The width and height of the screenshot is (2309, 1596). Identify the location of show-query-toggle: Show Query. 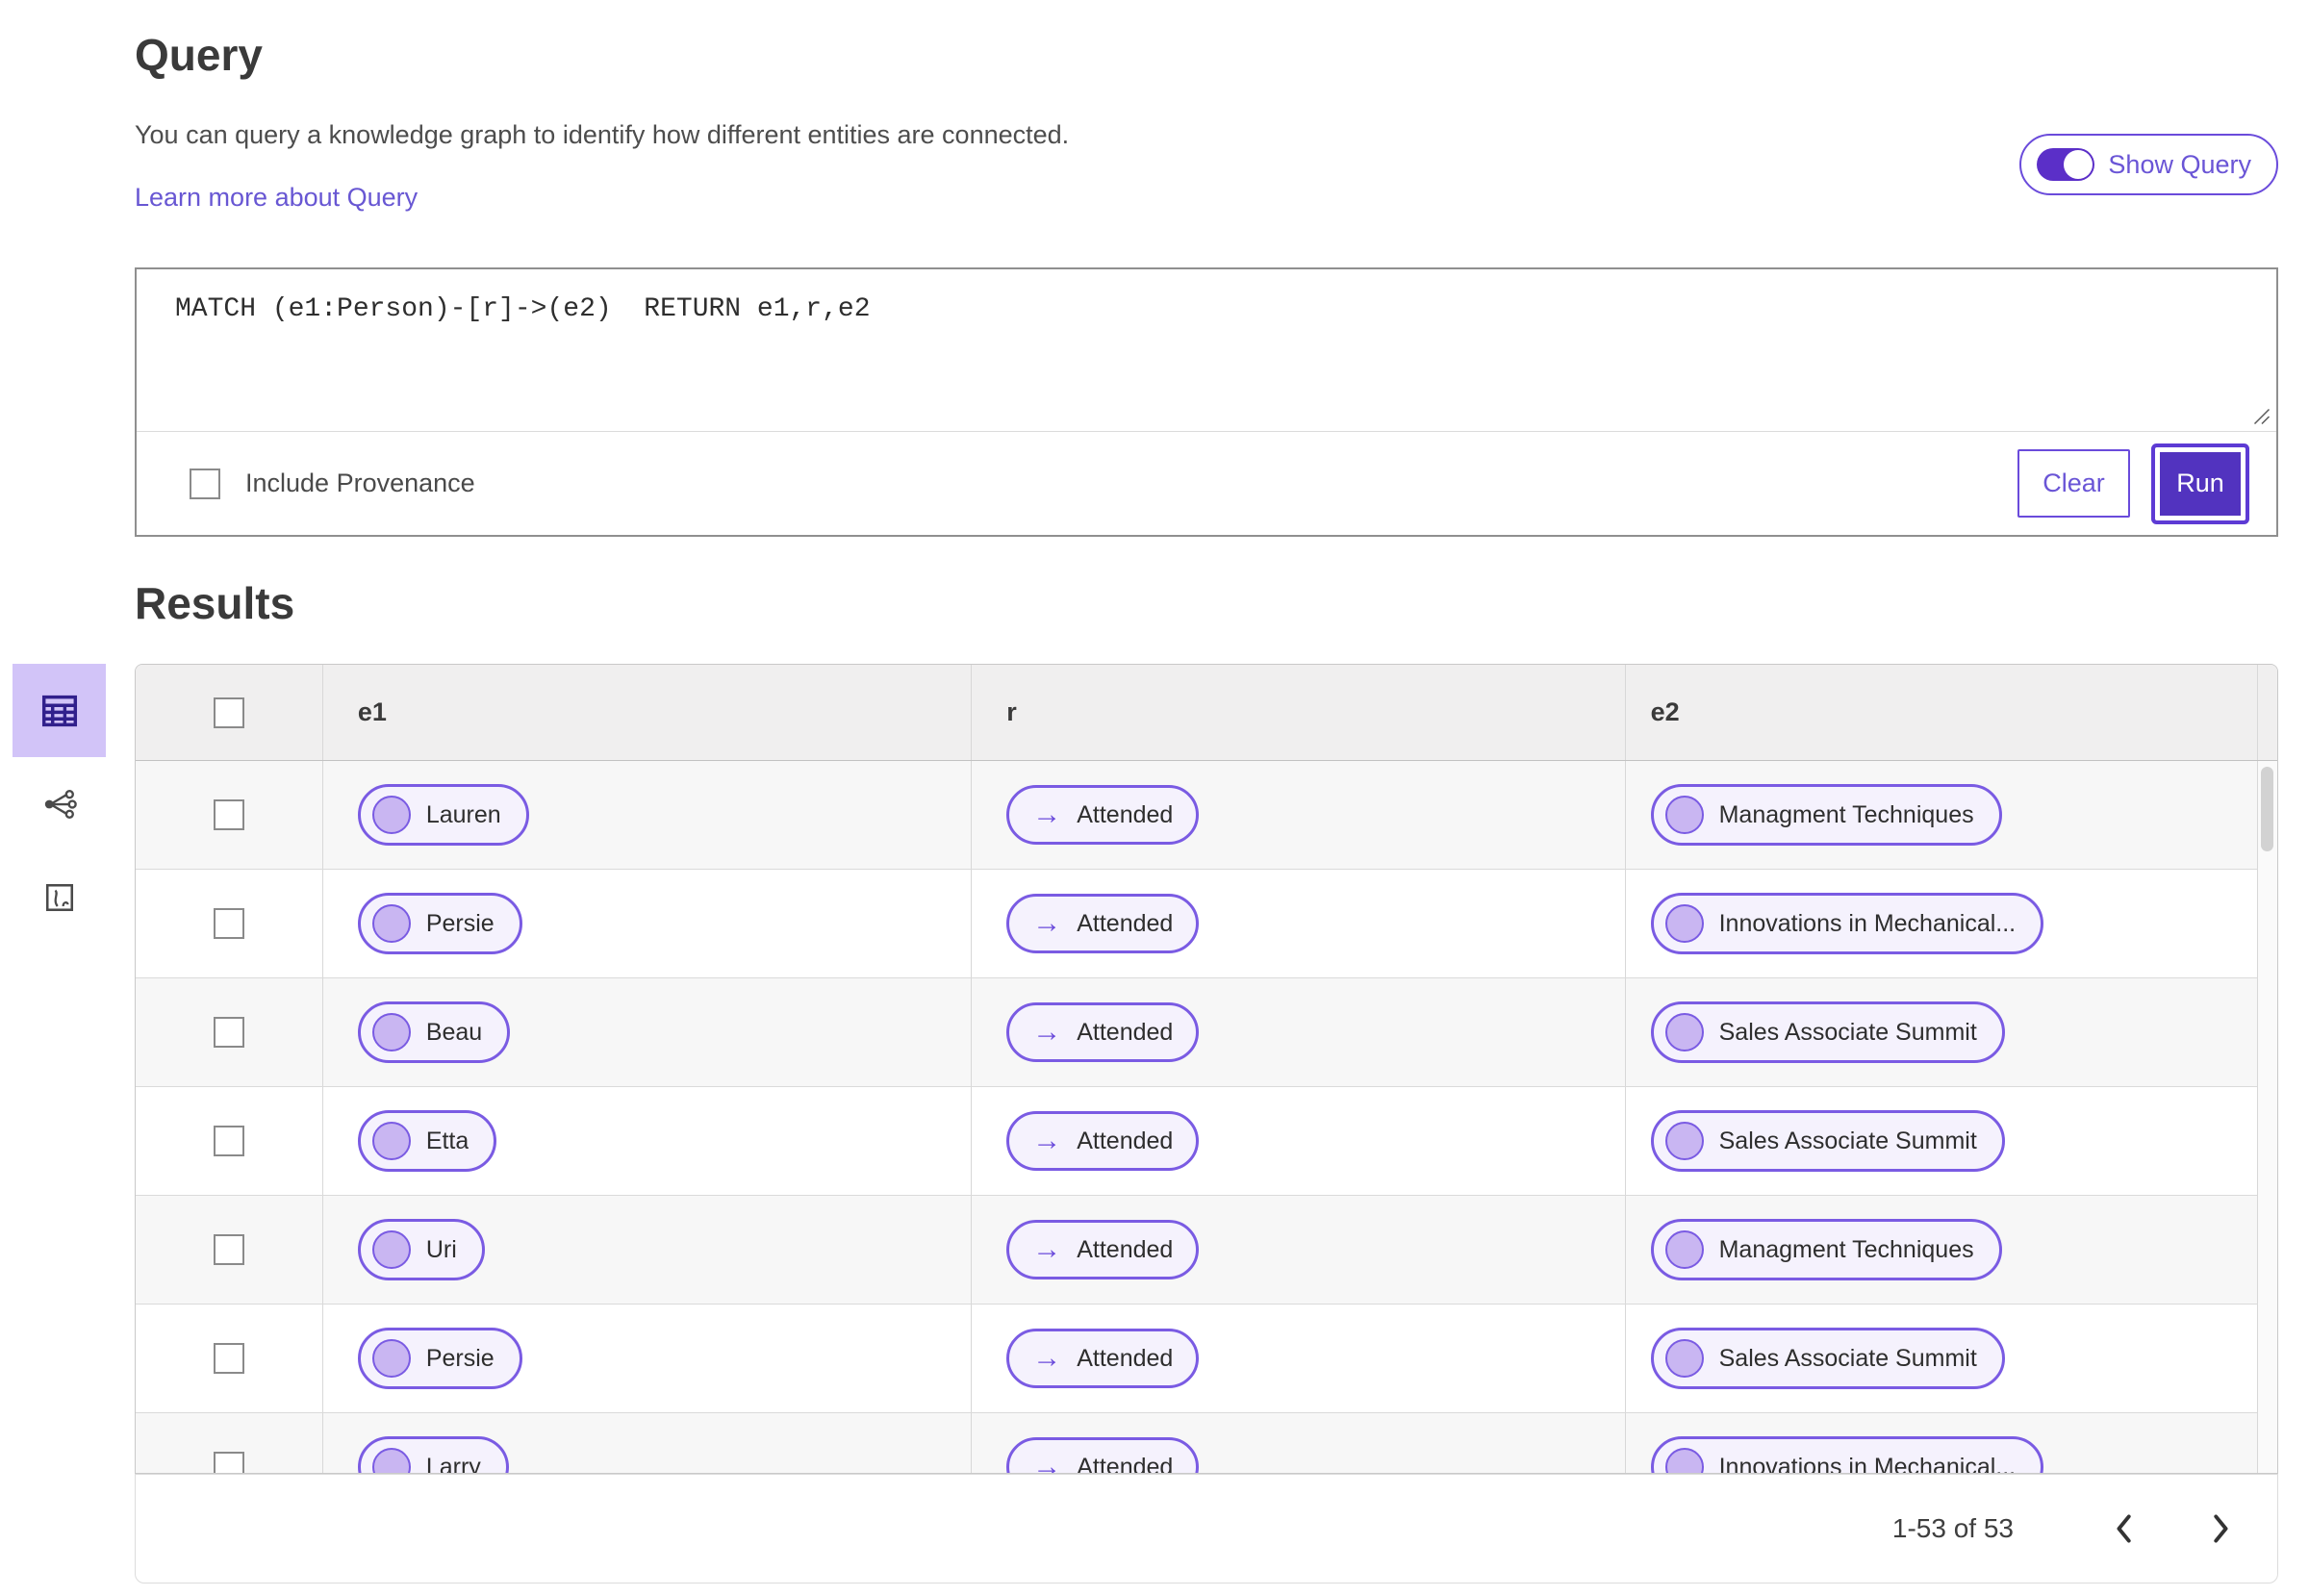
(2148, 164).